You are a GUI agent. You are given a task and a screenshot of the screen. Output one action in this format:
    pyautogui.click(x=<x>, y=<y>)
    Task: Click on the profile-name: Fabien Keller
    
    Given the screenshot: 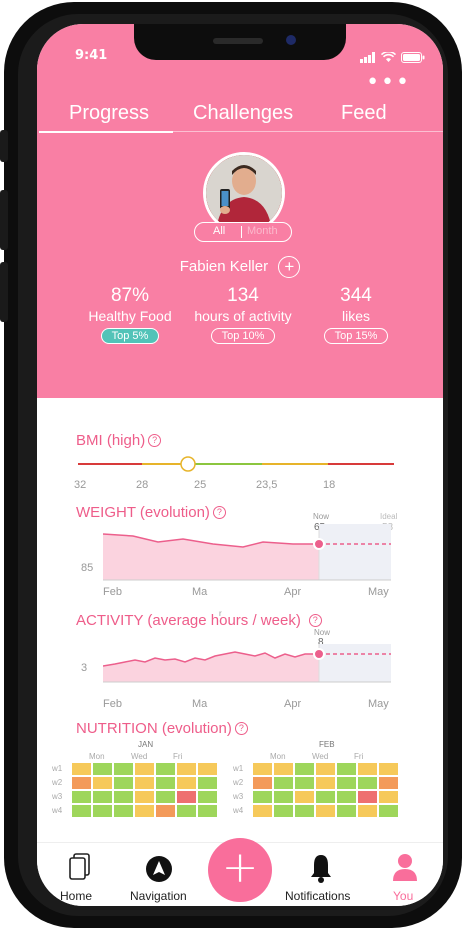 What is the action you would take?
    pyautogui.click(x=224, y=266)
    